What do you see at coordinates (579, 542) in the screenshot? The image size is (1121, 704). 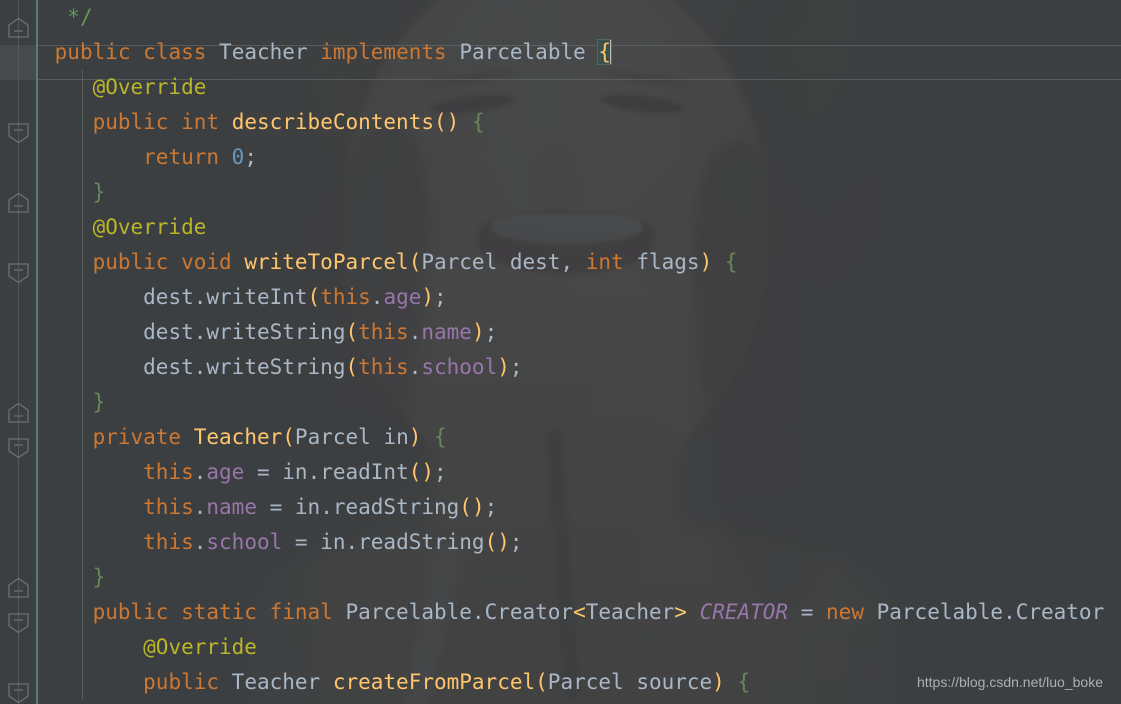 I see `code-line: this.school = in.readString();` at bounding box center [579, 542].